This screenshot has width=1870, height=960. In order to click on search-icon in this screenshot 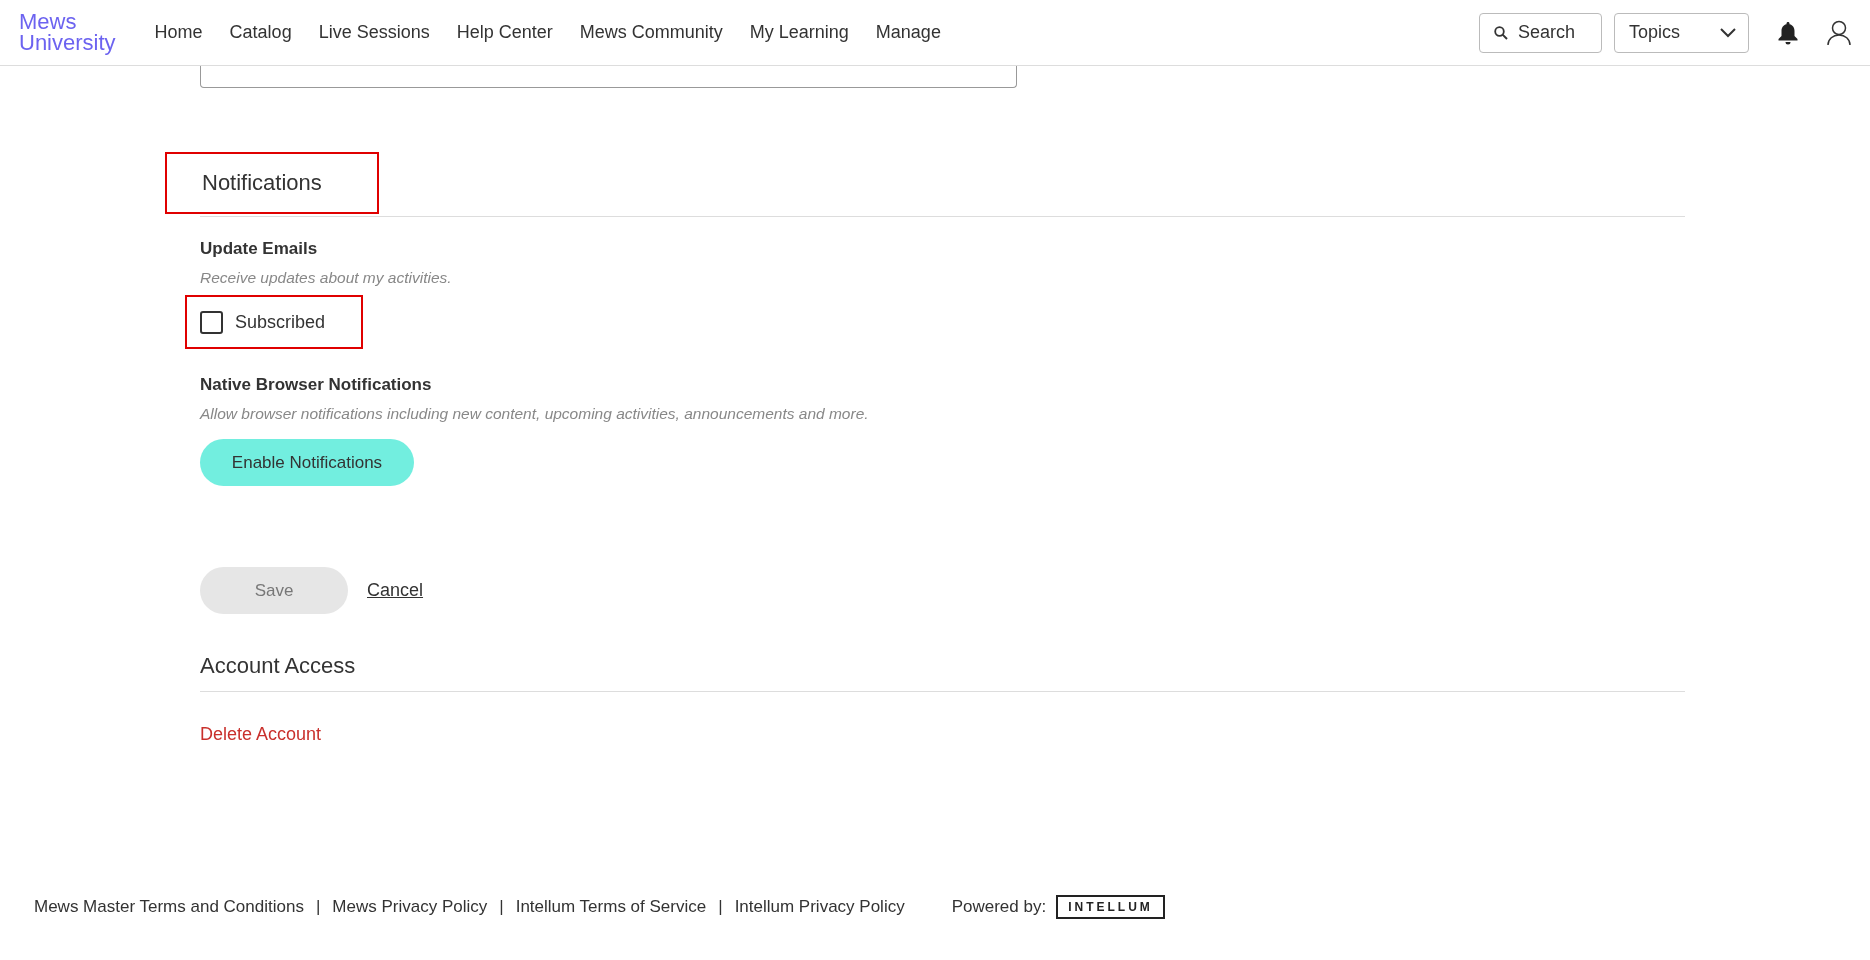, I will do `click(1501, 32)`.